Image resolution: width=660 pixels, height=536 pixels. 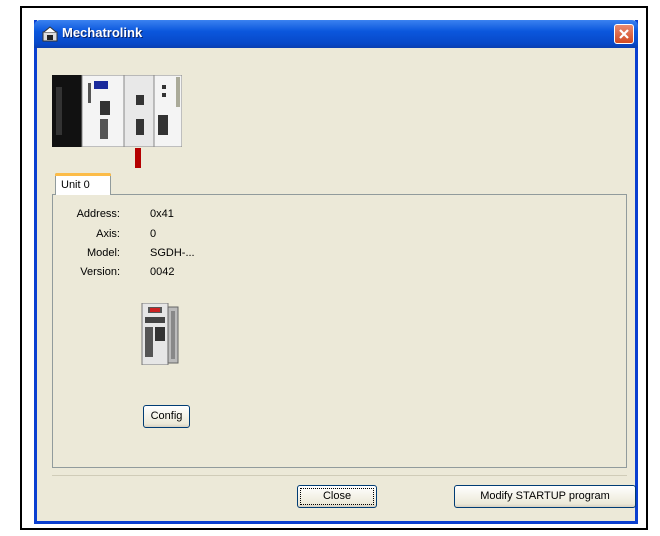 What do you see at coordinates (83, 174) in the screenshot?
I see `tab-highlight` at bounding box center [83, 174].